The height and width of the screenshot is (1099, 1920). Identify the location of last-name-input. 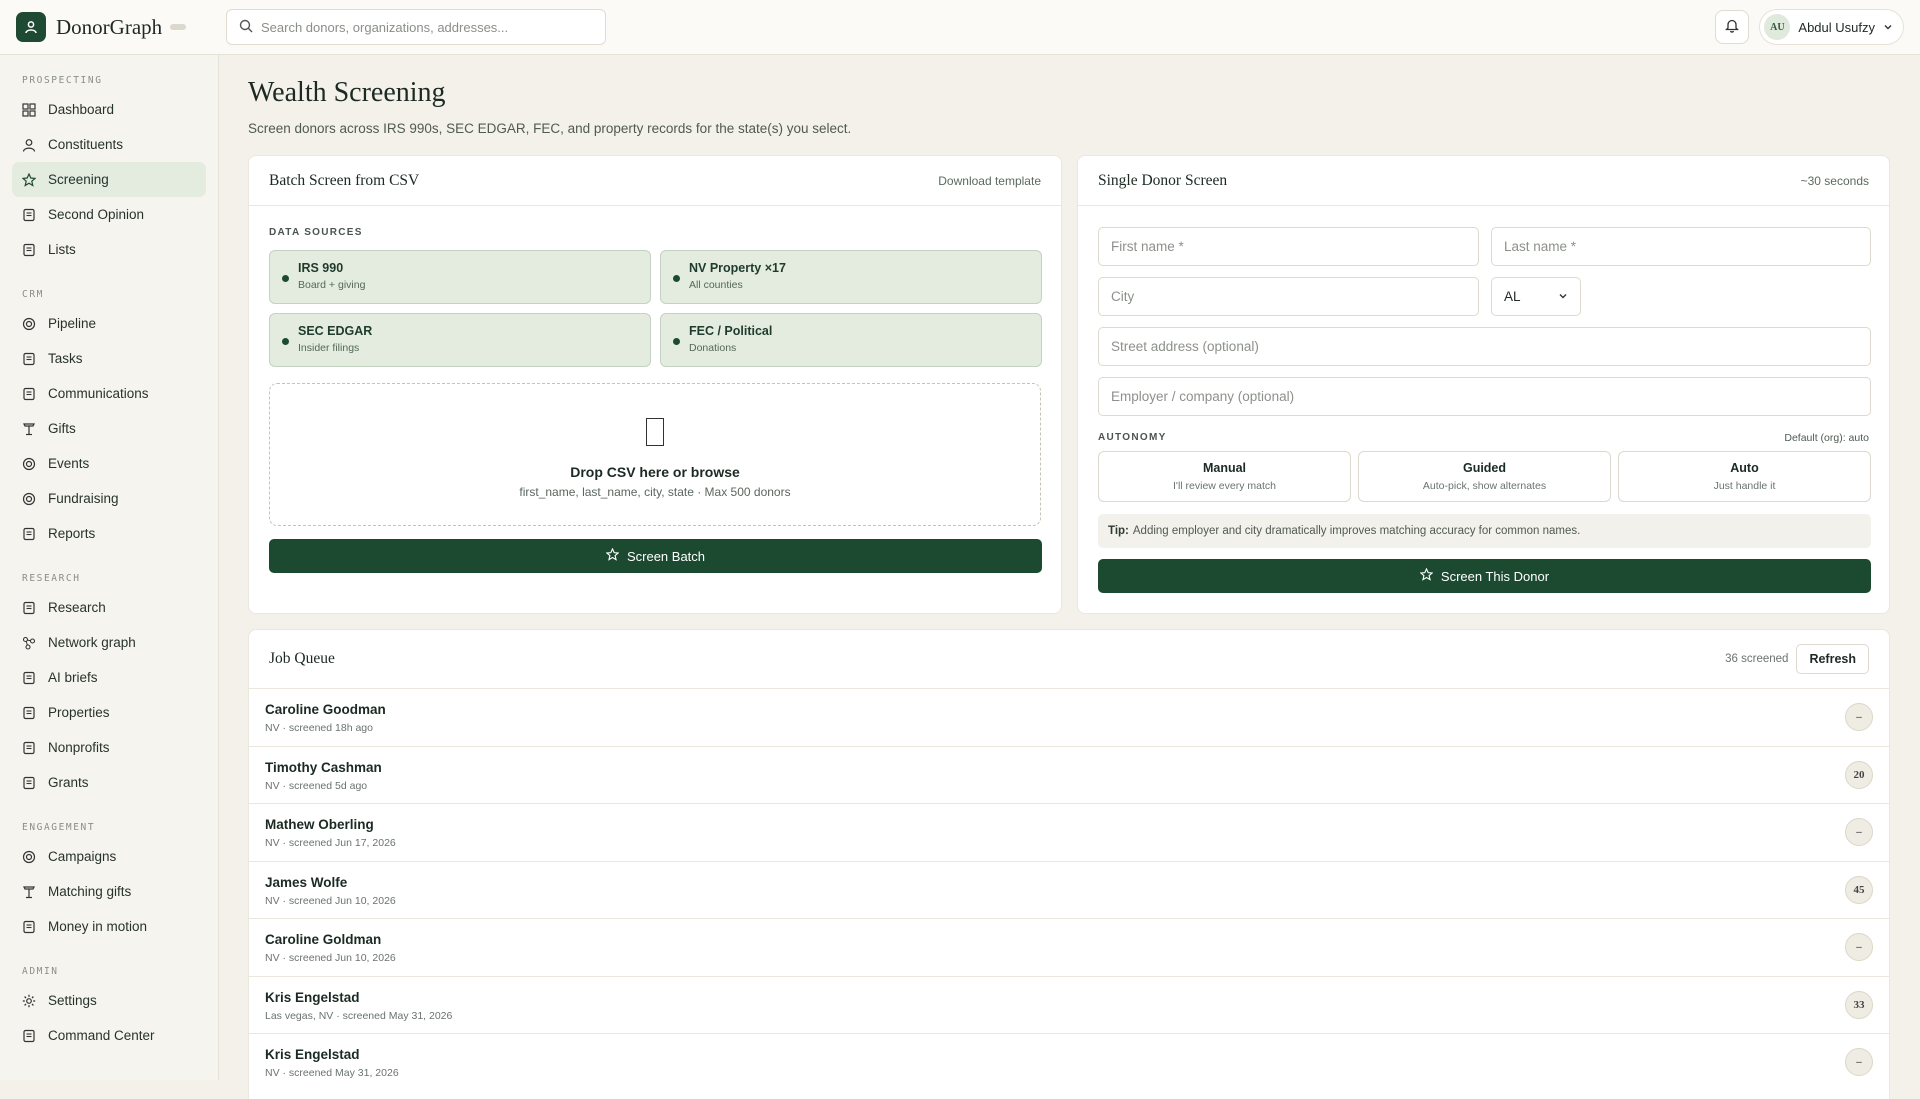
(1681, 246).